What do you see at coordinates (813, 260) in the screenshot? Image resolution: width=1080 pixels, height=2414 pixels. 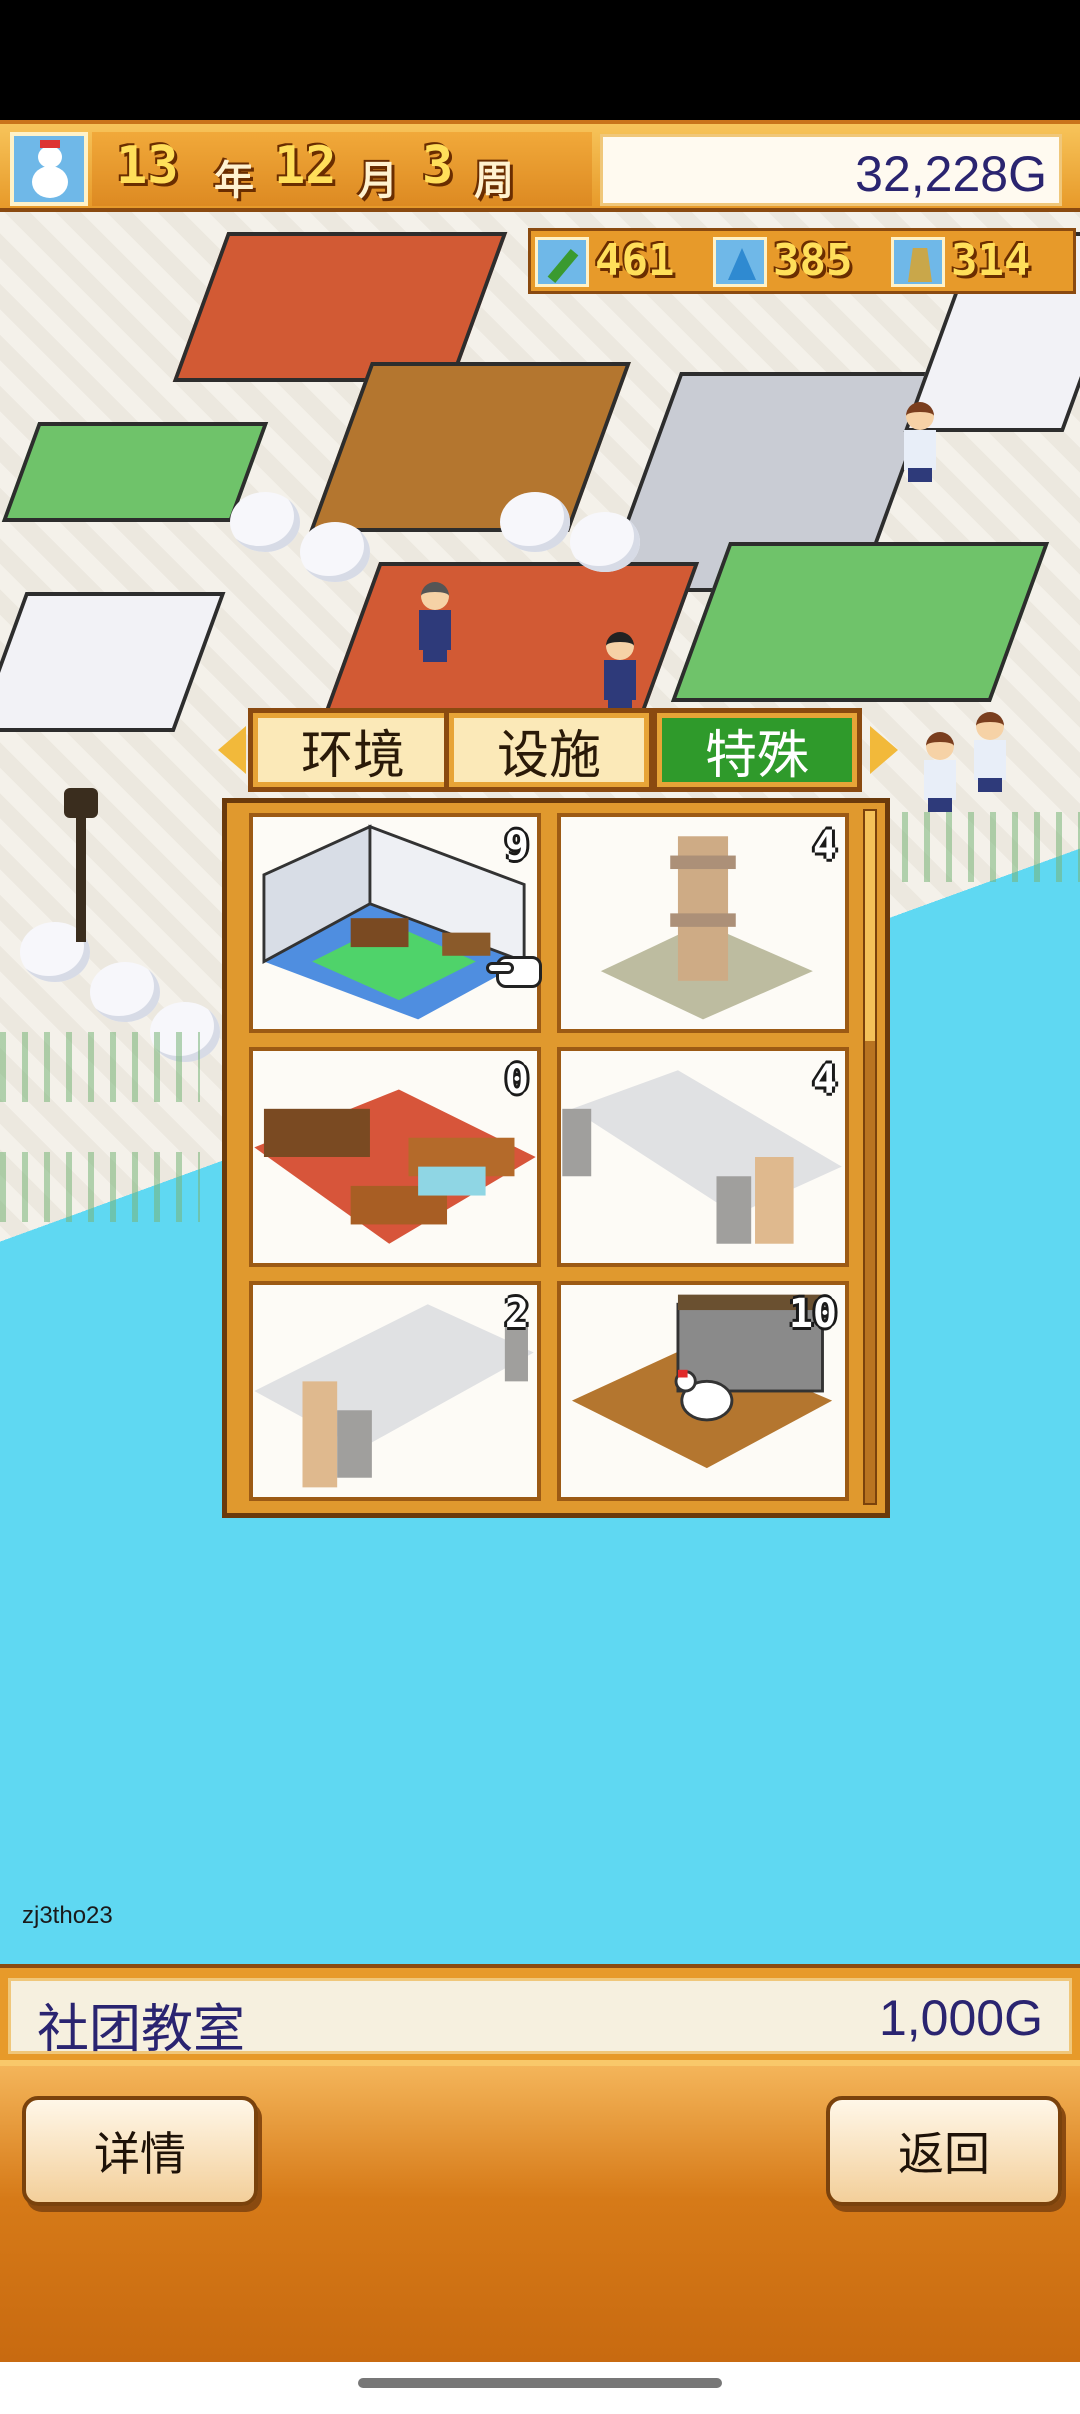 I see `resource-value: 385` at bounding box center [813, 260].